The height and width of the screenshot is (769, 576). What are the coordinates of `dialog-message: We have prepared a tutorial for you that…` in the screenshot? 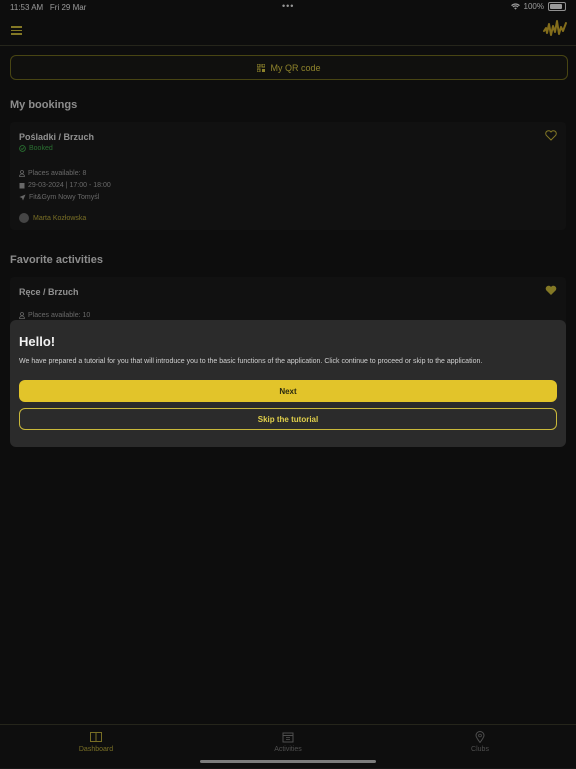 It's located at (251, 361).